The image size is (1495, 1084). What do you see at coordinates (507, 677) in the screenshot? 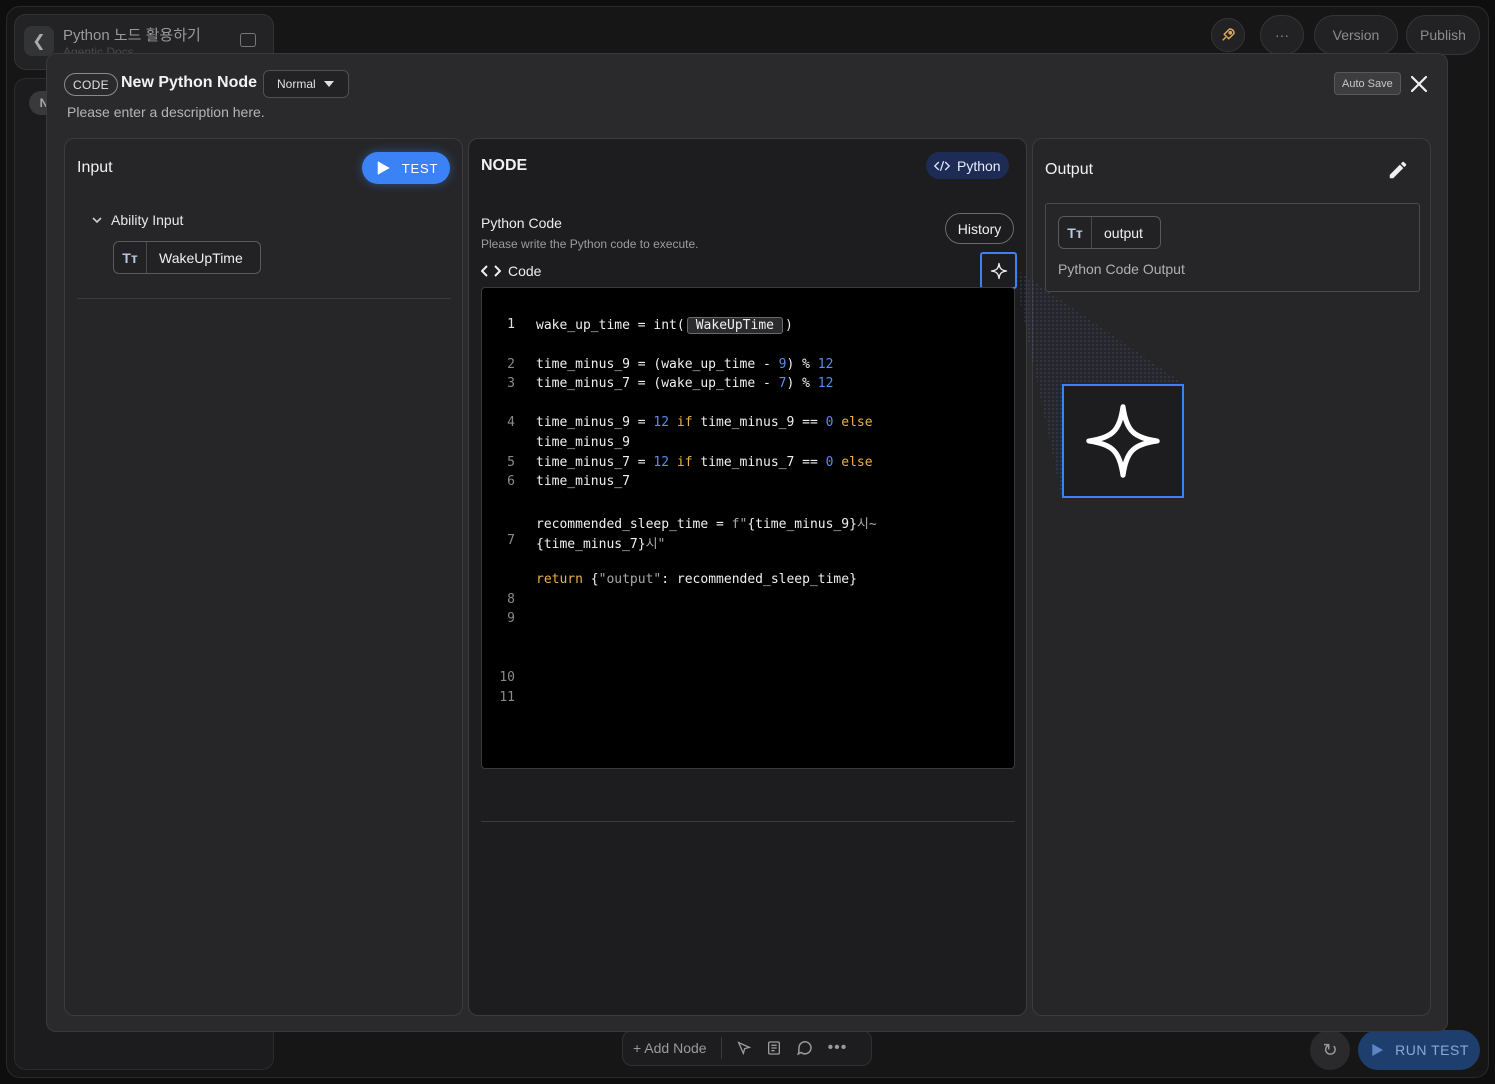
I see `line-number: 10` at bounding box center [507, 677].